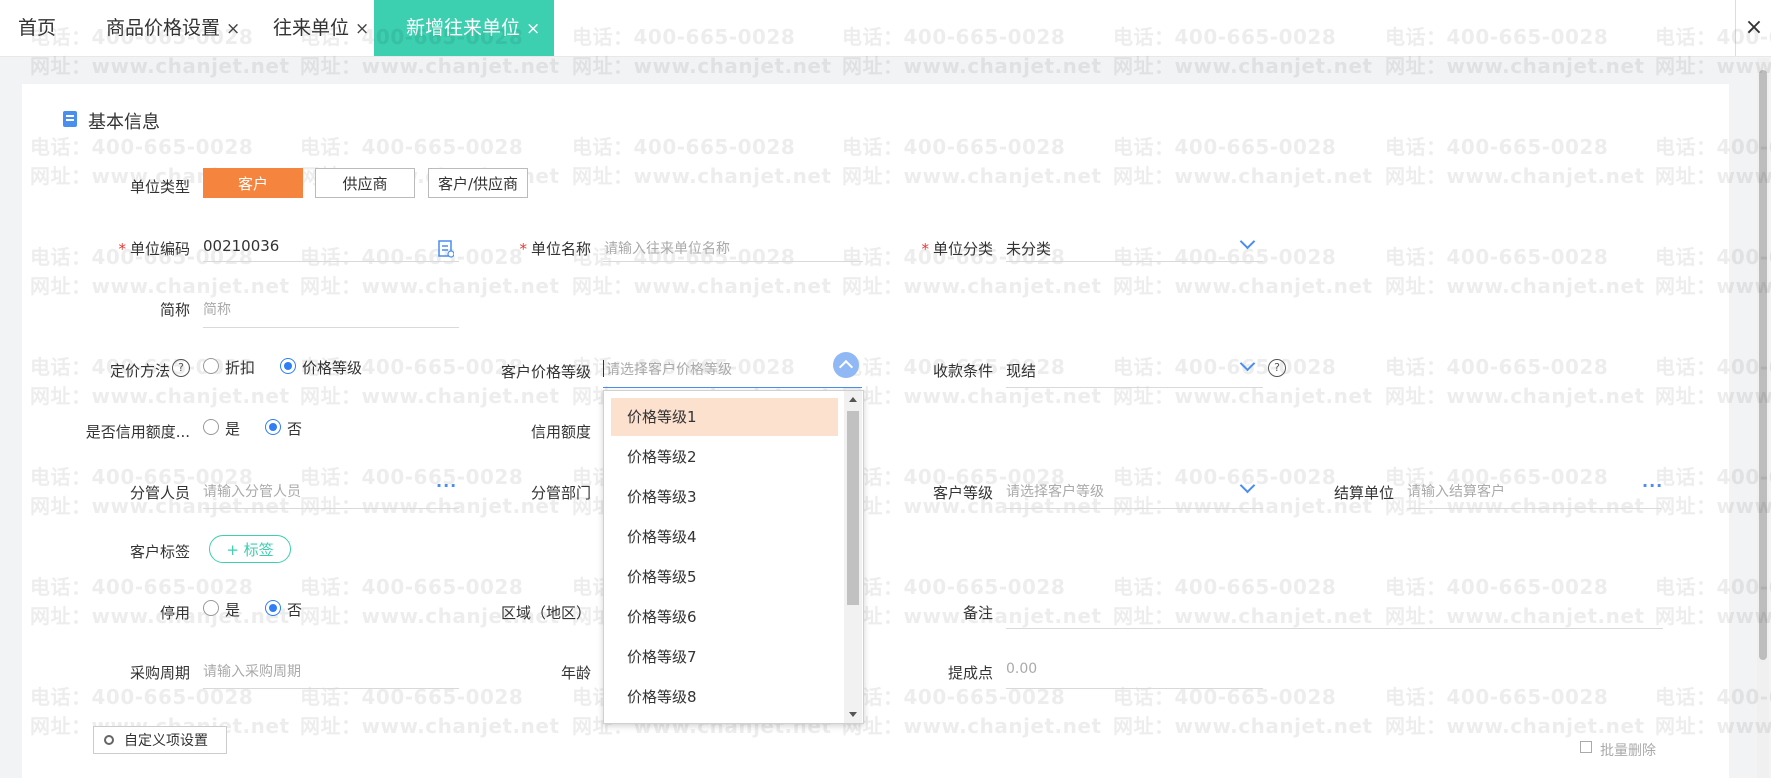  Describe the element at coordinates (667, 248) in the screenshot. I see `unit-name-input: 请输入往来单位名称` at that location.